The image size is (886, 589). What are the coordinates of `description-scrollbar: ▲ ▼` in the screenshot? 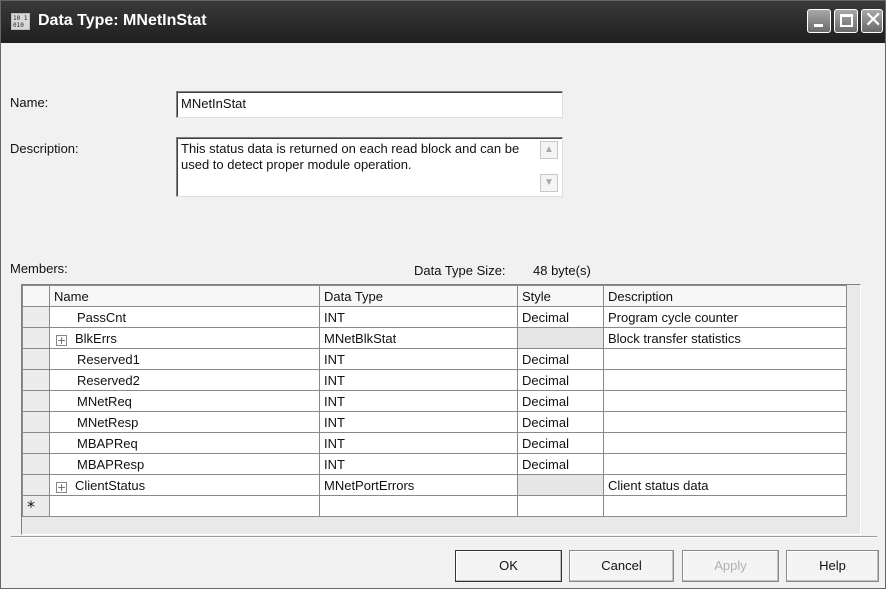 It's located at (549, 166).